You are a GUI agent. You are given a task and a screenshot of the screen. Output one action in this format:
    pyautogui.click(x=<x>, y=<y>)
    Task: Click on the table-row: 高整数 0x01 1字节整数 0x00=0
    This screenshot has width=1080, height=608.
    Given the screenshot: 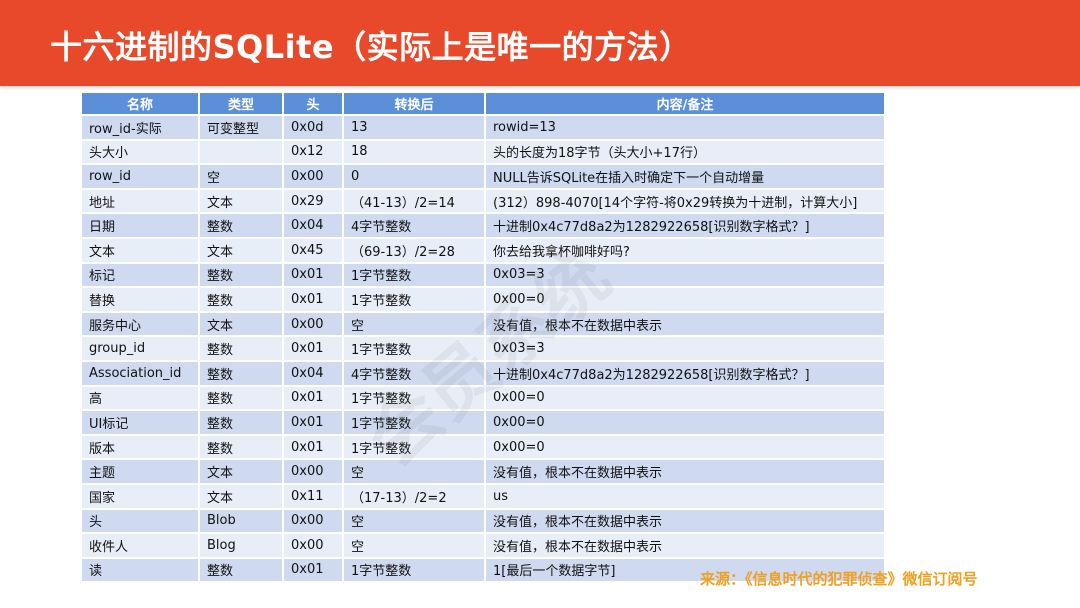 What is the action you would take?
    pyautogui.click(x=483, y=399)
    